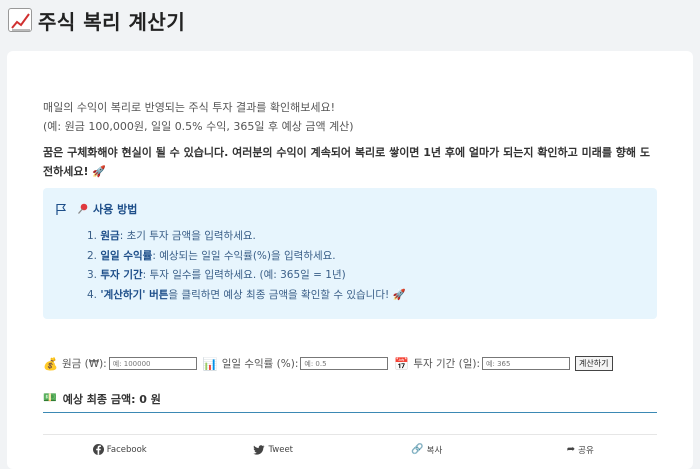 This screenshot has height=469, width=700. Describe the element at coordinates (434, 450) in the screenshot. I see `copy-label: 복사` at that location.